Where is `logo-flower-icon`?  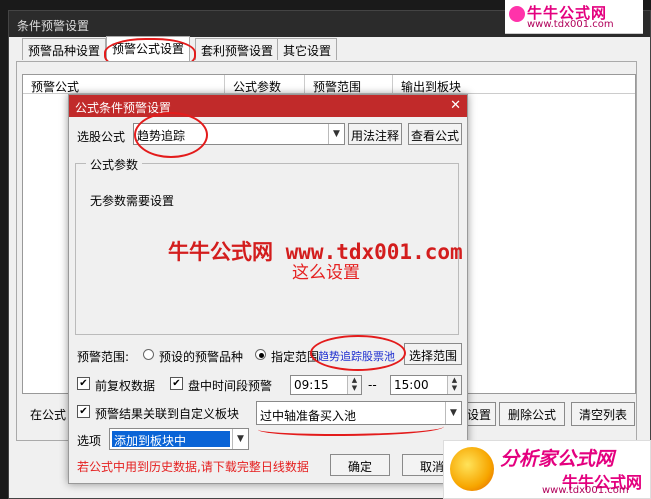 logo-flower-icon is located at coordinates (472, 469).